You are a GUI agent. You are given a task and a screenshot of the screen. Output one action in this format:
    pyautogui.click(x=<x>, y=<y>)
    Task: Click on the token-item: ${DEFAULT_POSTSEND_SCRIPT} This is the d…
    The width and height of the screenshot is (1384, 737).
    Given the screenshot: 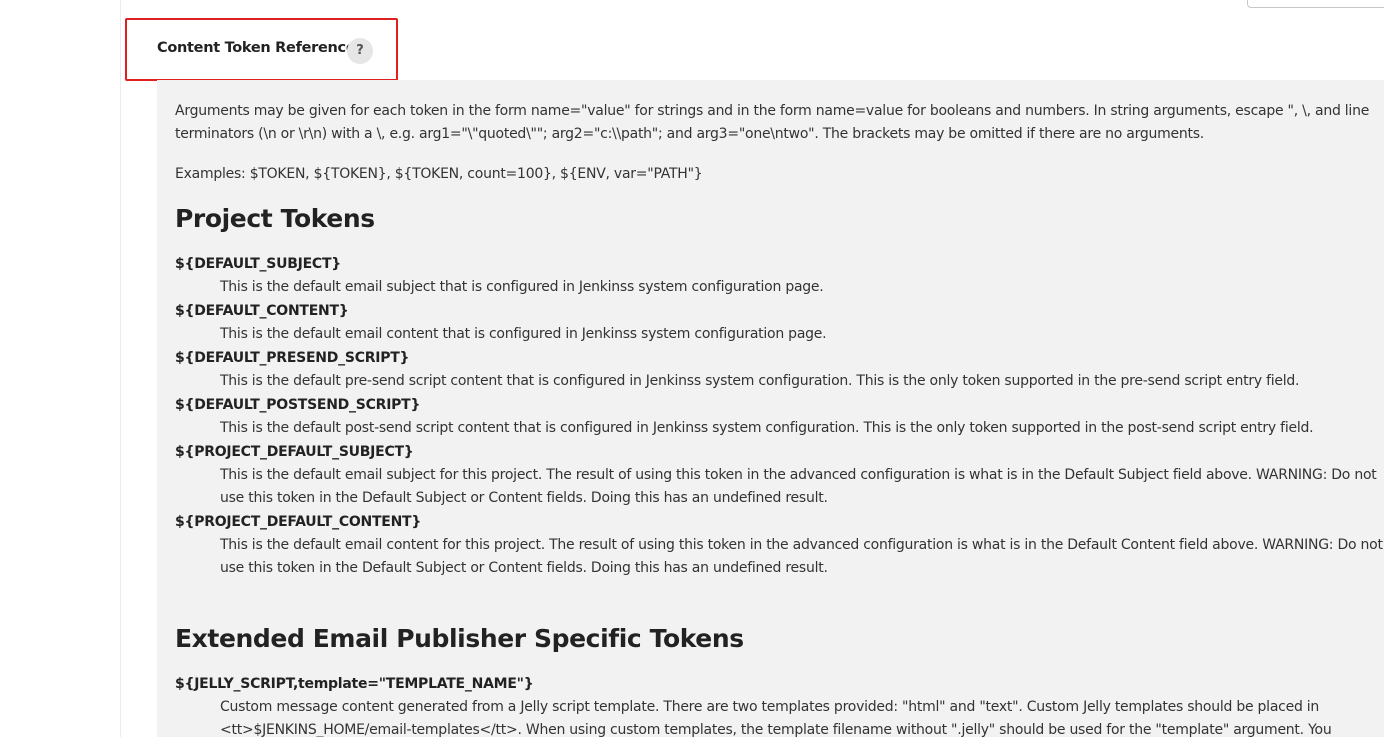 What is the action you would take?
    pyautogui.click(x=779, y=416)
    